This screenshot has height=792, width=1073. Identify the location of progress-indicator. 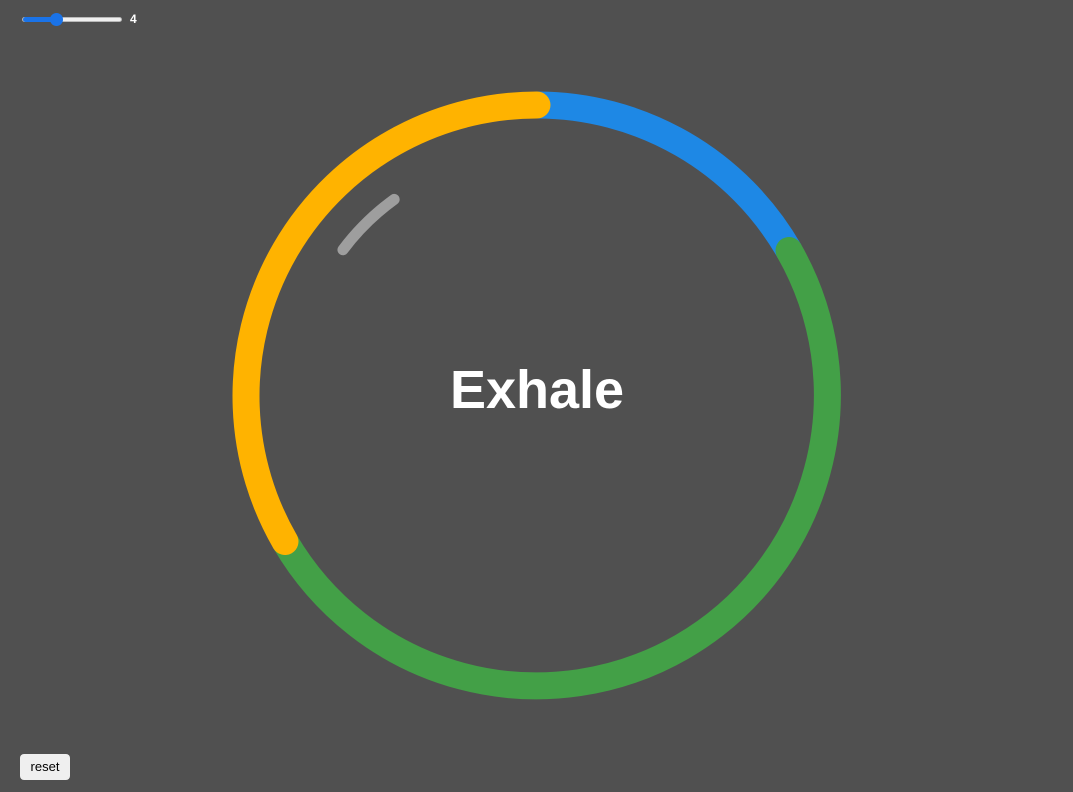
(368, 224).